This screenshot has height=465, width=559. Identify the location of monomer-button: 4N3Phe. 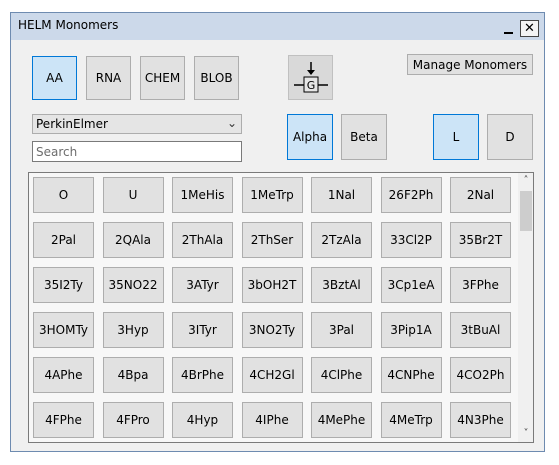
(480, 420).